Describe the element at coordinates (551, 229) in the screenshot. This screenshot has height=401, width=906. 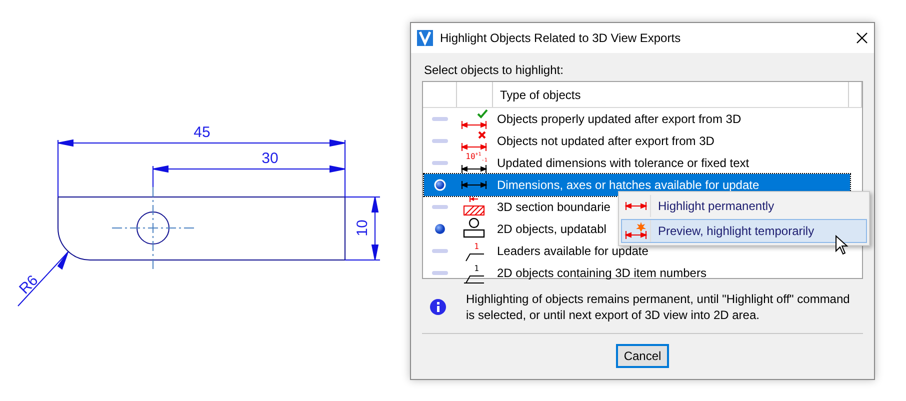
I see `row-label: 2D objects, updatabl` at that location.